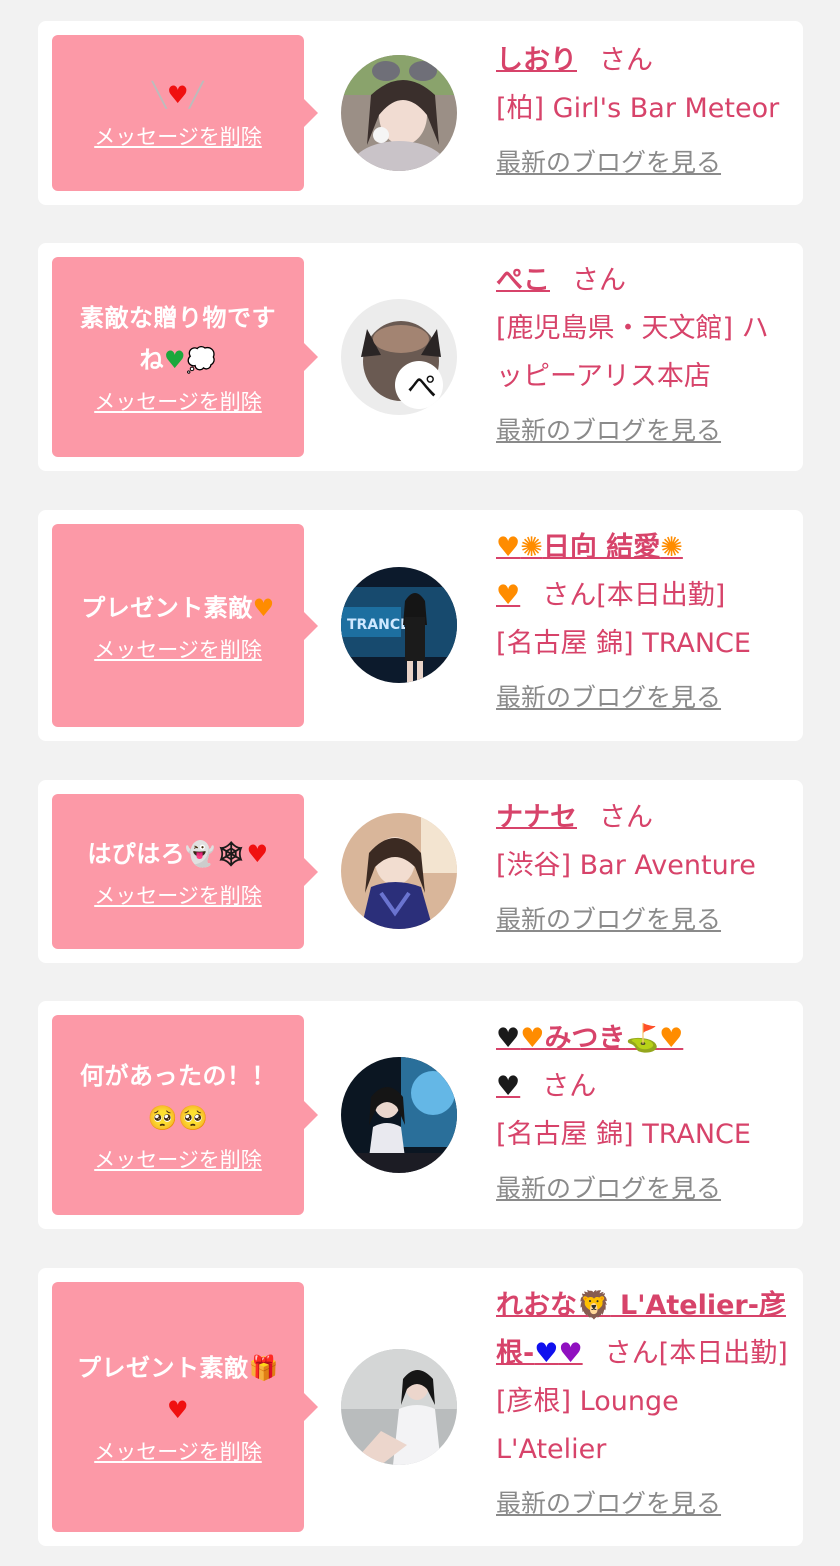 Image resolution: width=840 pixels, height=1566 pixels. I want to click on message-bubble: 素敵な贈り物です ね♥💭 メッセージを削除, so click(185, 357).